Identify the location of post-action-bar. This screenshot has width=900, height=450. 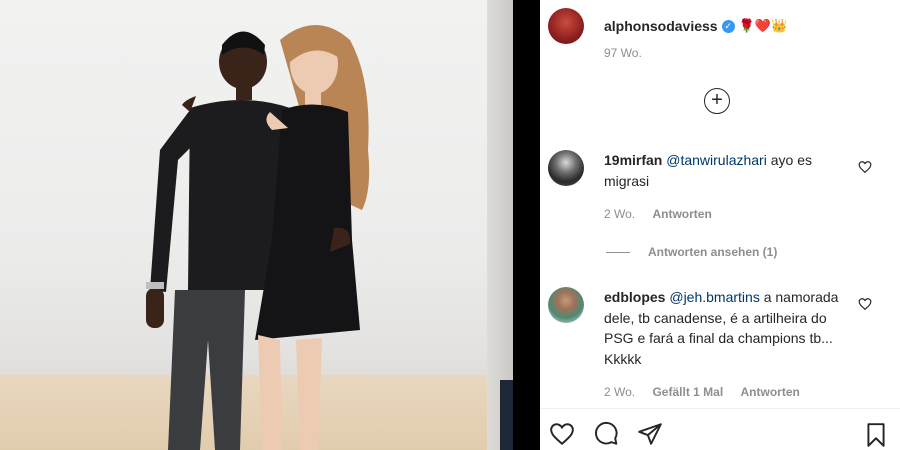
(720, 429).